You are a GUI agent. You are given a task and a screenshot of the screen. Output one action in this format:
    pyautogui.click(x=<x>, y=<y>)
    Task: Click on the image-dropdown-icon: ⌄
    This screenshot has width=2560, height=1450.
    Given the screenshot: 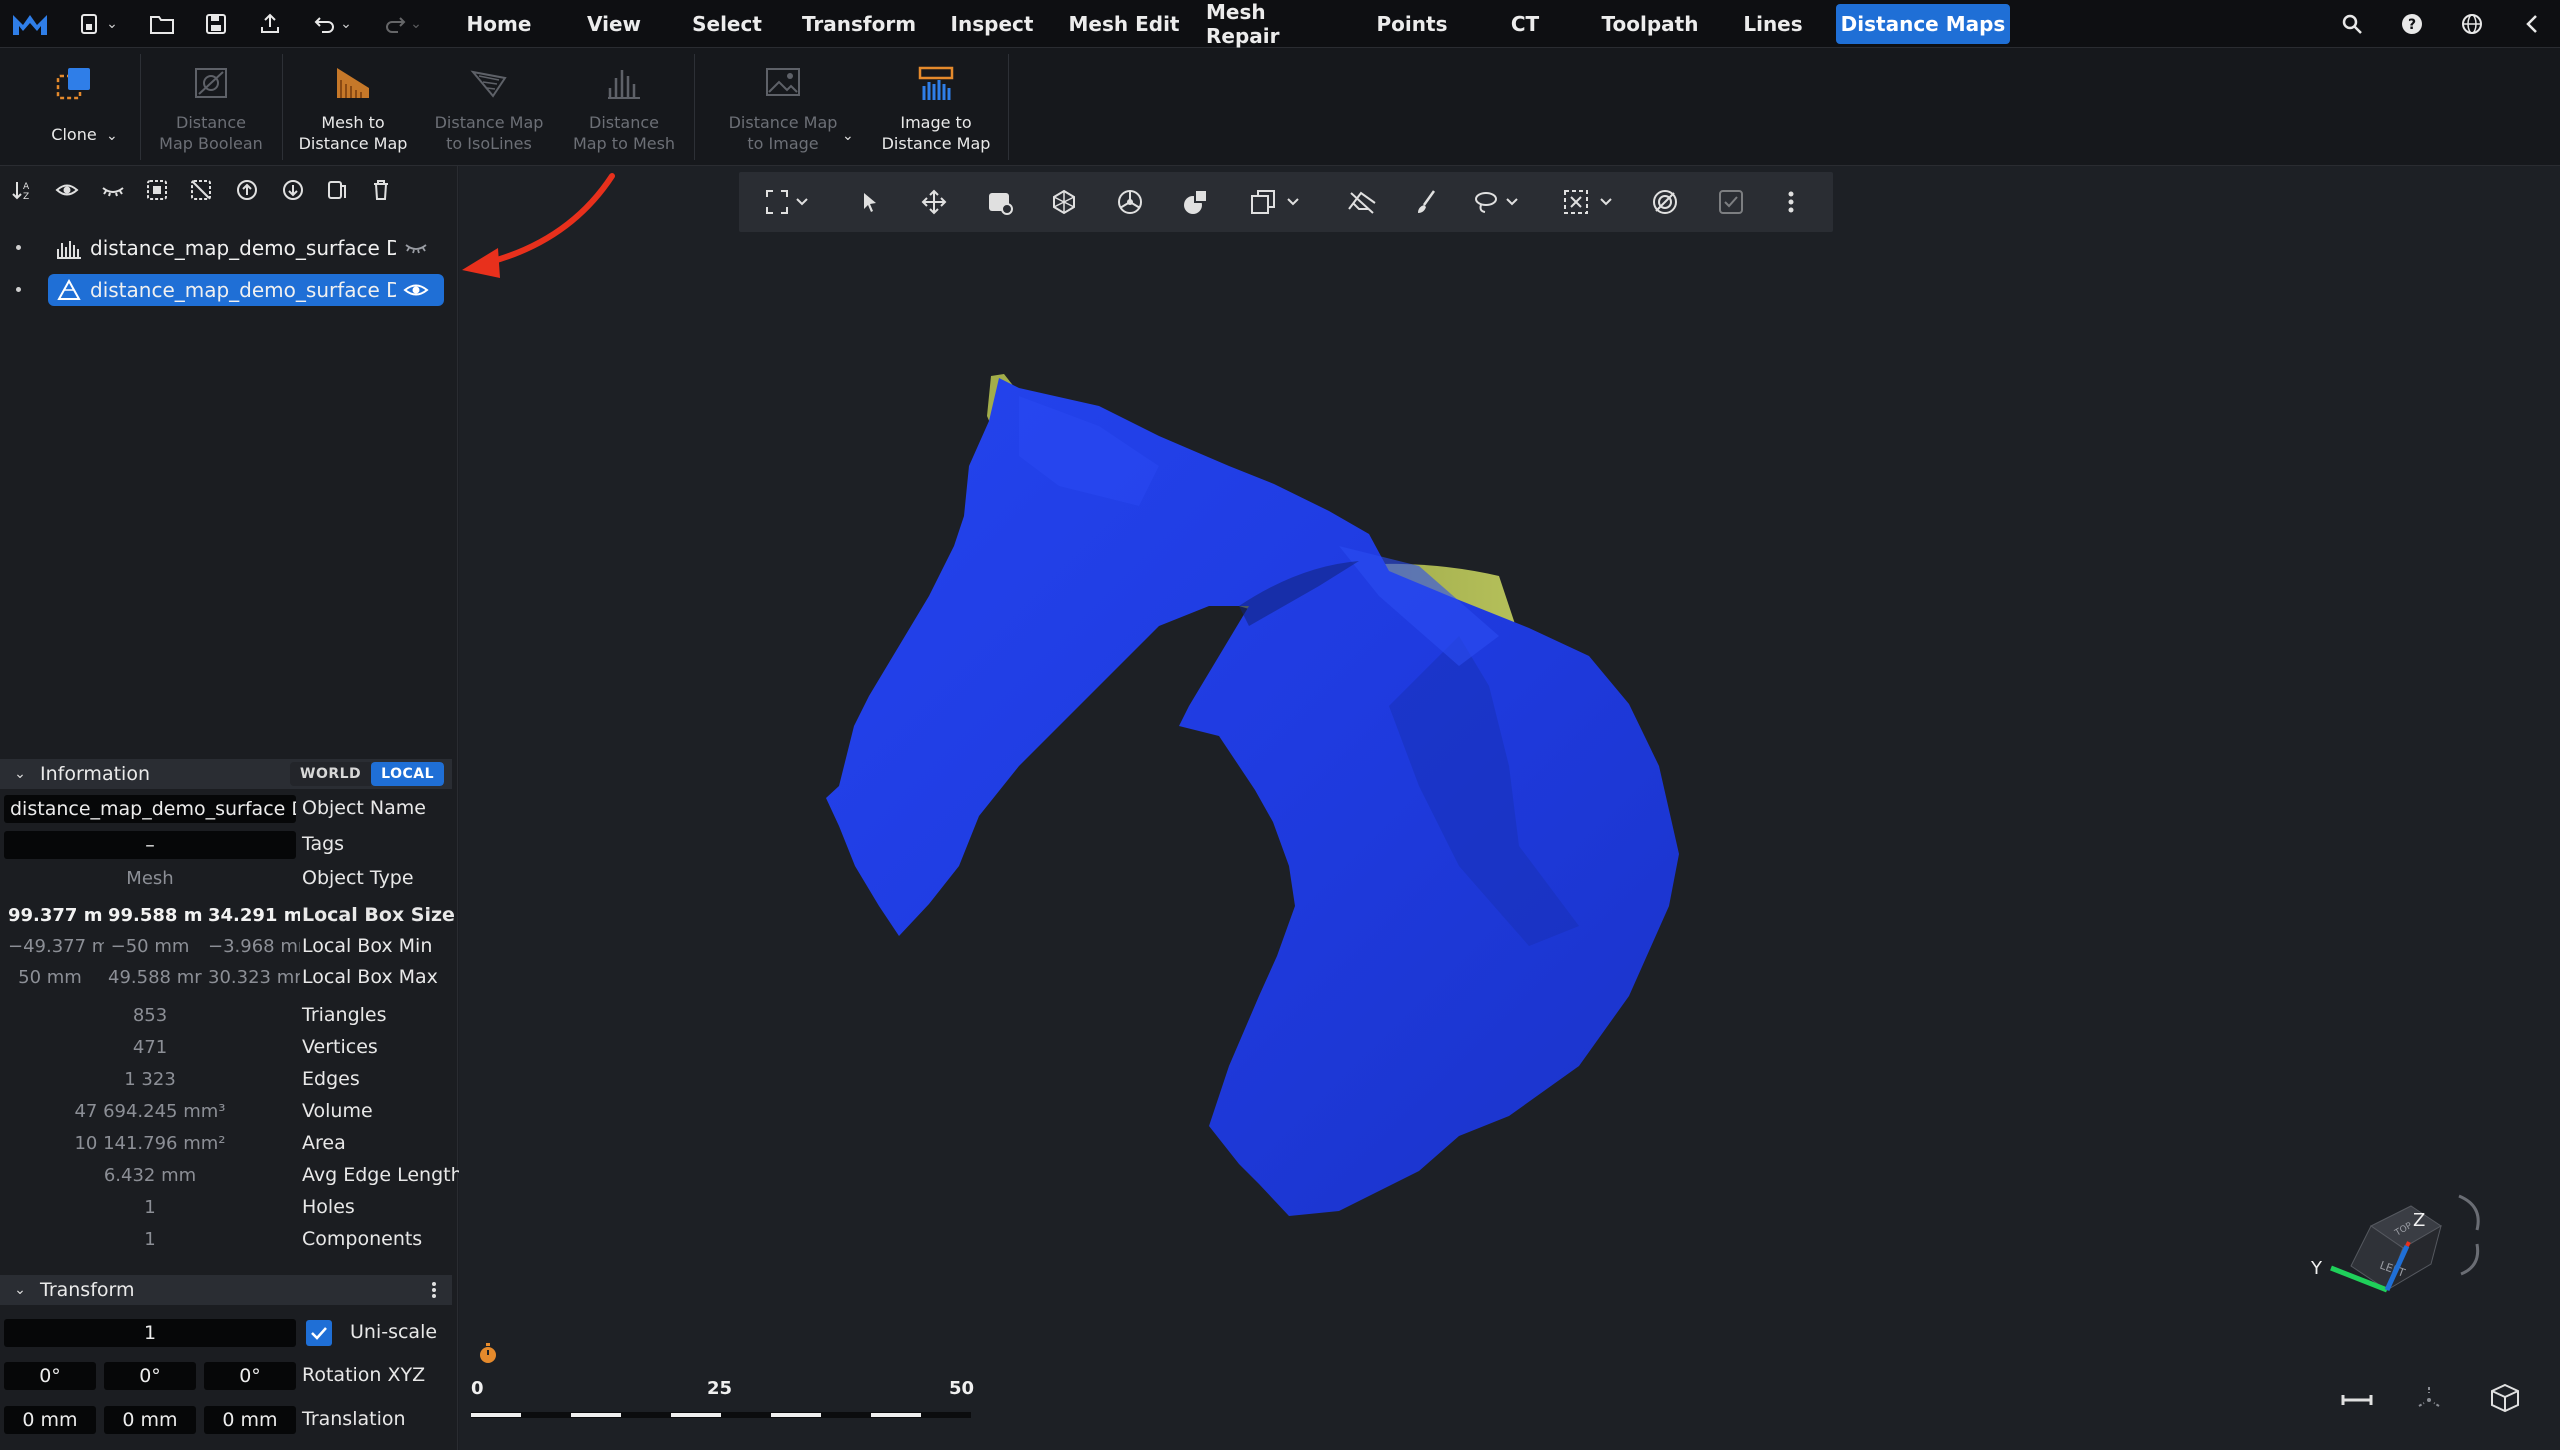 What is the action you would take?
    pyautogui.click(x=848, y=136)
    